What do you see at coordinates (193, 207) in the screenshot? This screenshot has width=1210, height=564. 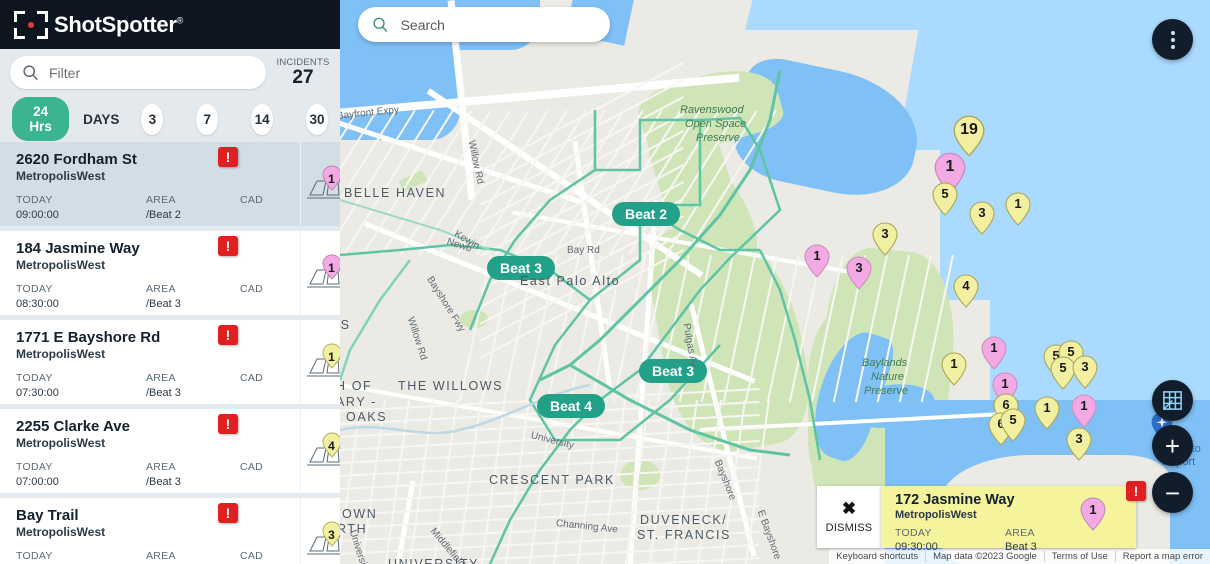 I see `incident-area-col: AREA/Beat 2` at bounding box center [193, 207].